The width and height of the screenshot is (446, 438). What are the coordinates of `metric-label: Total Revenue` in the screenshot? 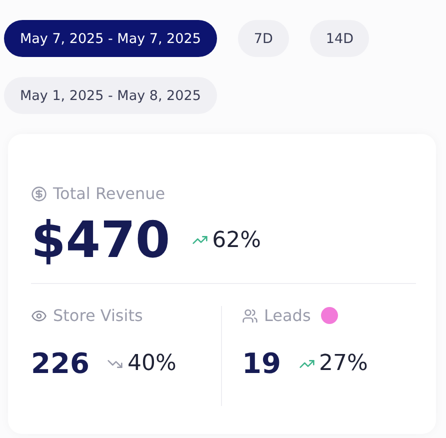 It's located at (109, 193).